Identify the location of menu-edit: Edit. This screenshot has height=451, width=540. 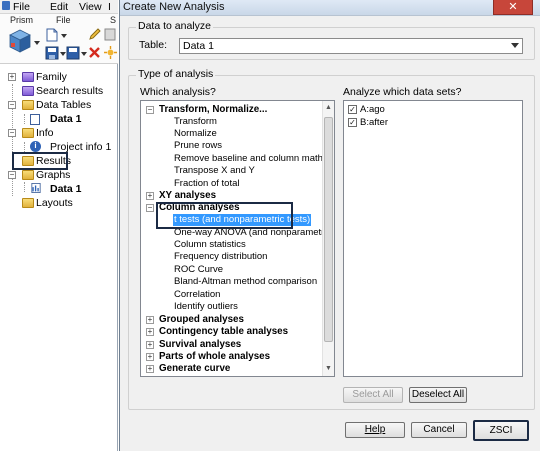
(59, 7).